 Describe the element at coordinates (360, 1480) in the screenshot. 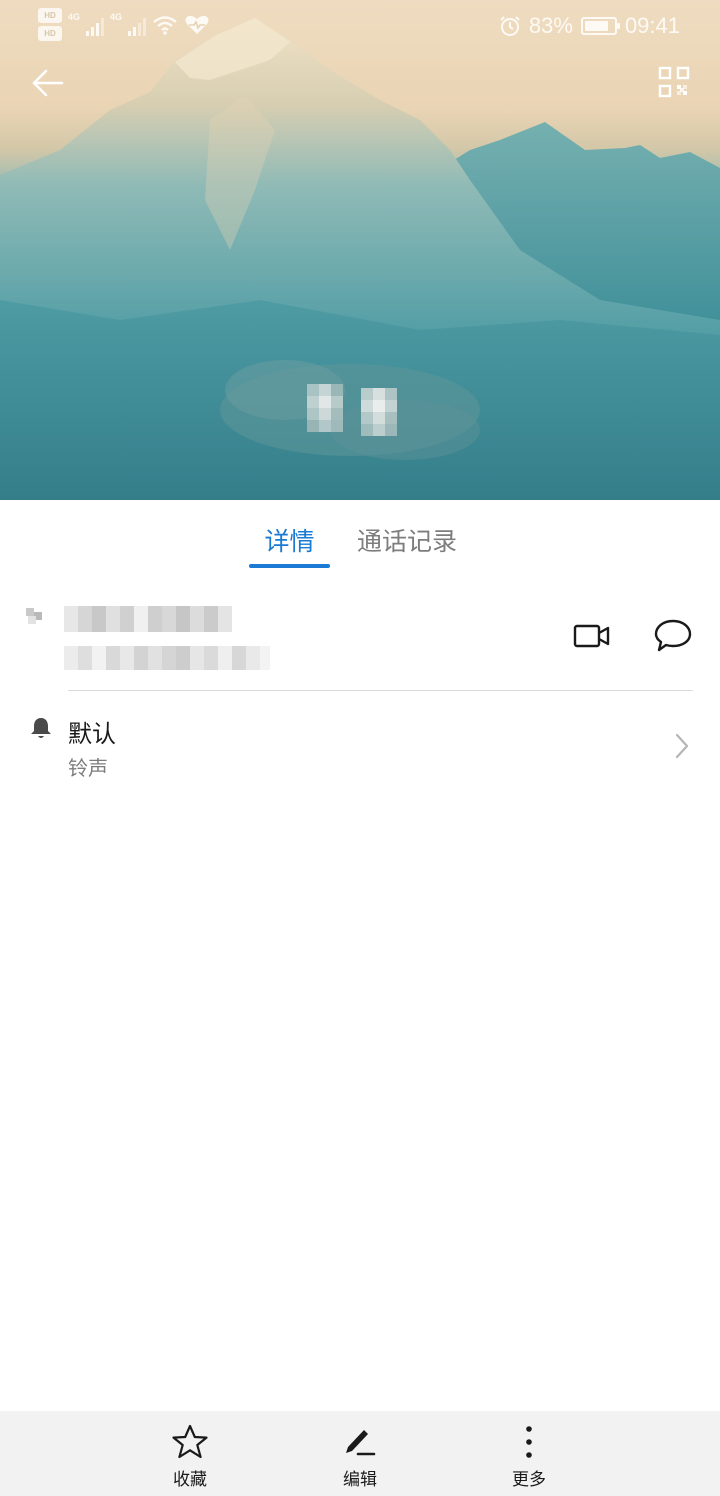

I see `edit-label: 编辑` at that location.